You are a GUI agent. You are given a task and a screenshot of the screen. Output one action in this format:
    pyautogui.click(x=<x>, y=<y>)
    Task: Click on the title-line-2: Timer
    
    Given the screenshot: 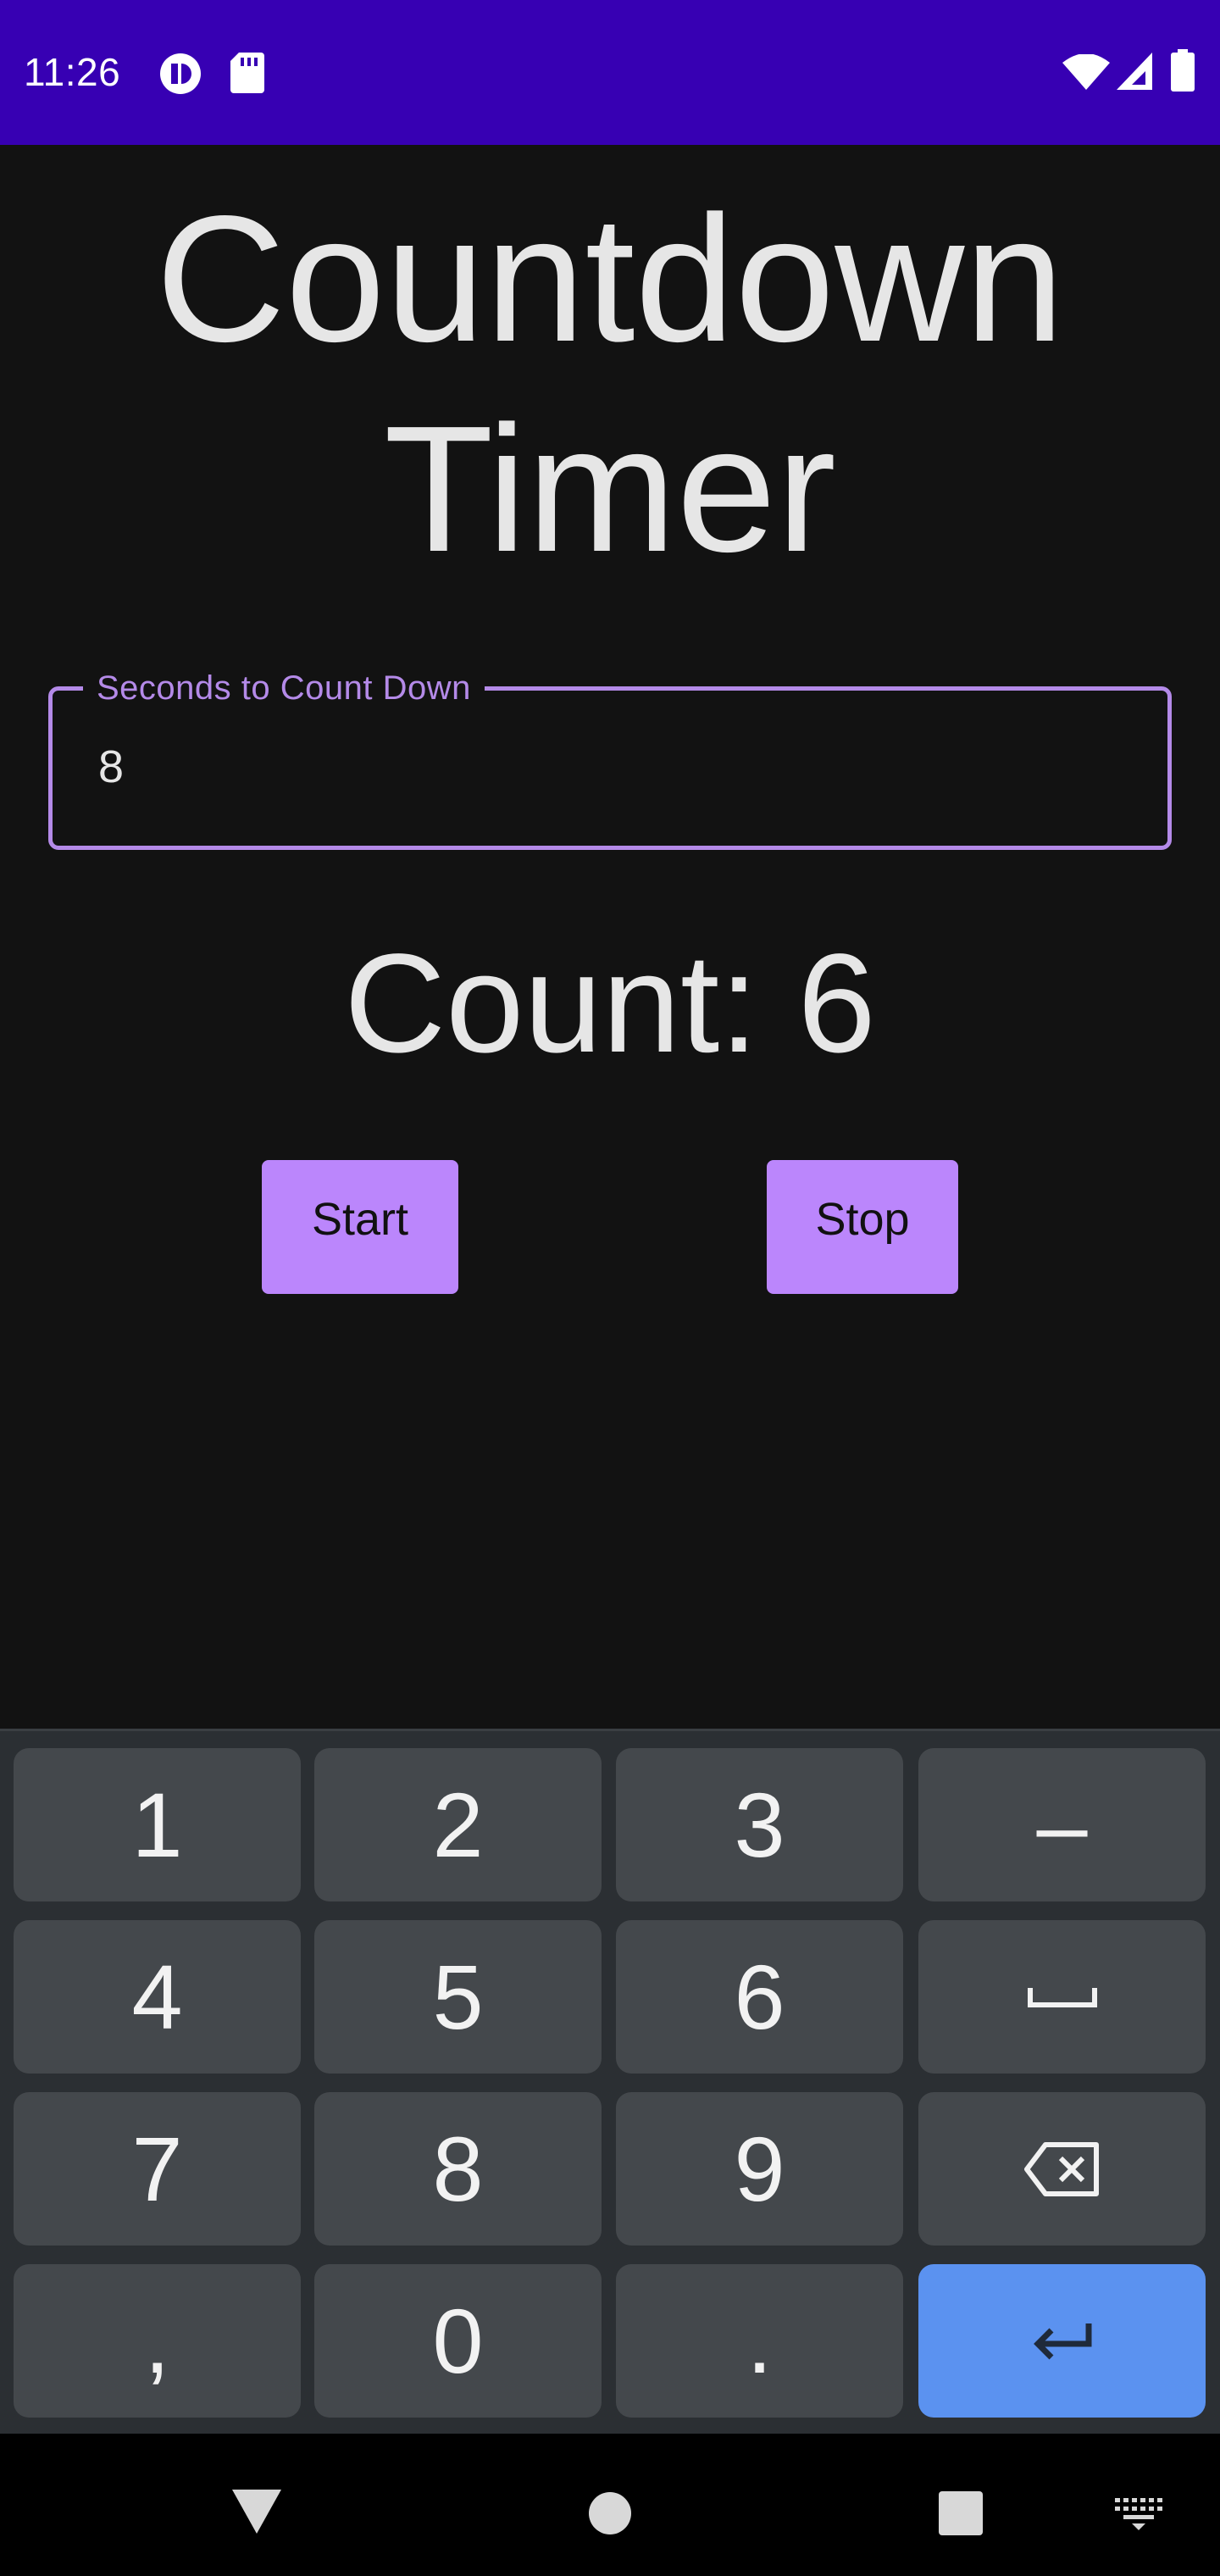 What is the action you would take?
    pyautogui.click(x=610, y=488)
    